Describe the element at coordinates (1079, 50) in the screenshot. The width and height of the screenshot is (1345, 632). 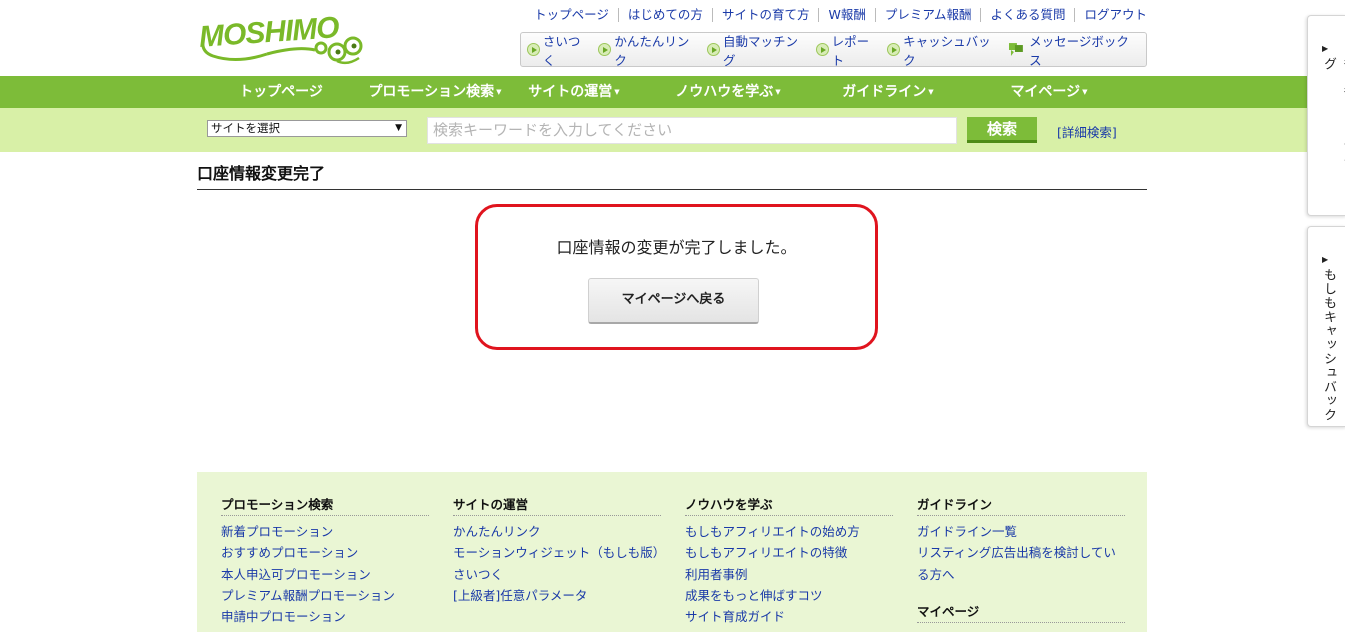
I see `tool-label: メッセージボックス` at that location.